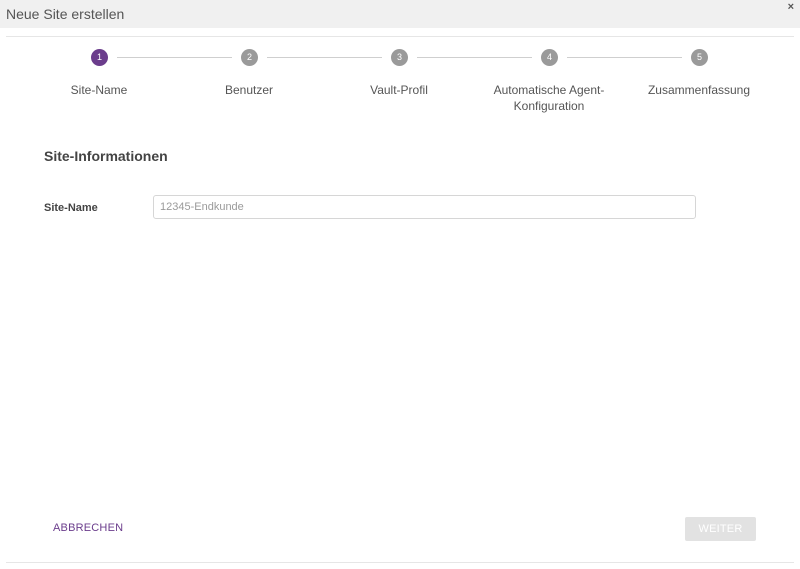 Image resolution: width=800 pixels, height=569 pixels. Describe the element at coordinates (399, 57) in the screenshot. I see `step-3-indicator: 3` at that location.